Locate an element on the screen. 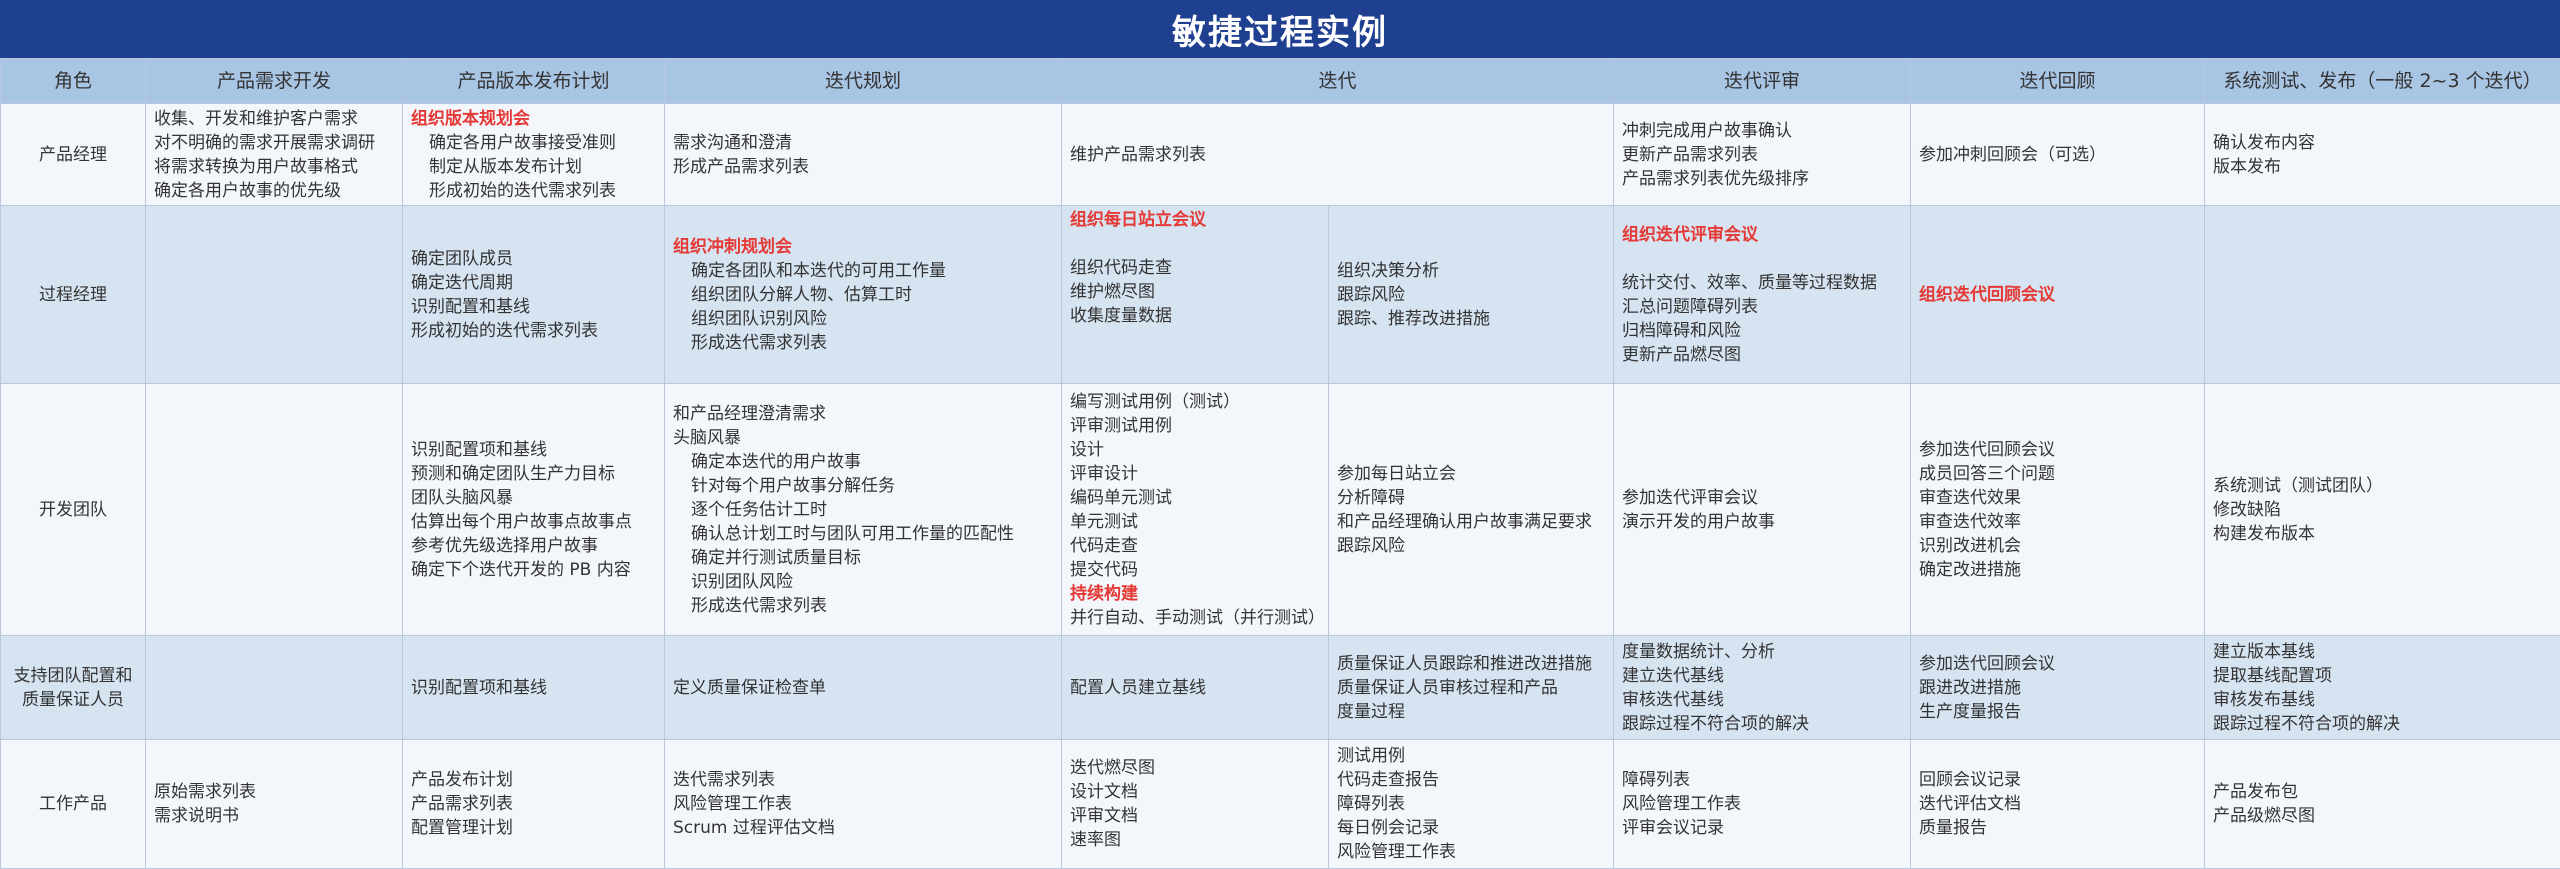 The image size is (2560, 869). cell-line: 定义质量保证检查单 is located at coordinates (863, 688).